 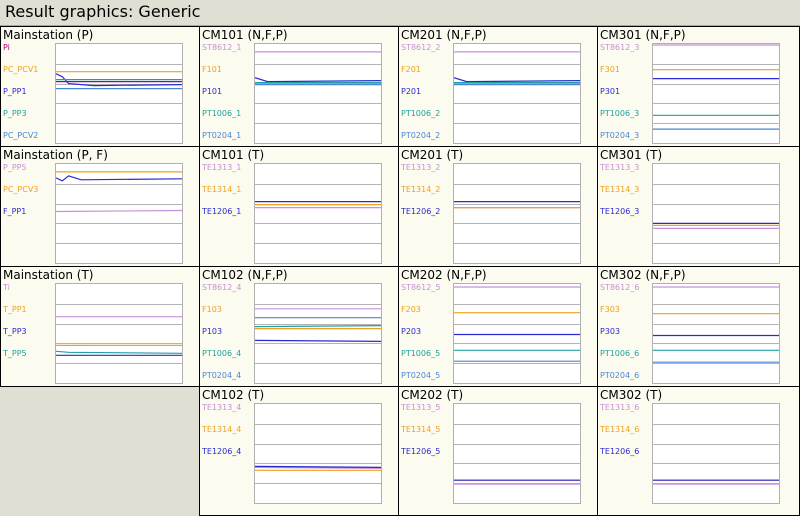 What do you see at coordinates (610, 331) in the screenshot?
I see `signal-label: P303` at bounding box center [610, 331].